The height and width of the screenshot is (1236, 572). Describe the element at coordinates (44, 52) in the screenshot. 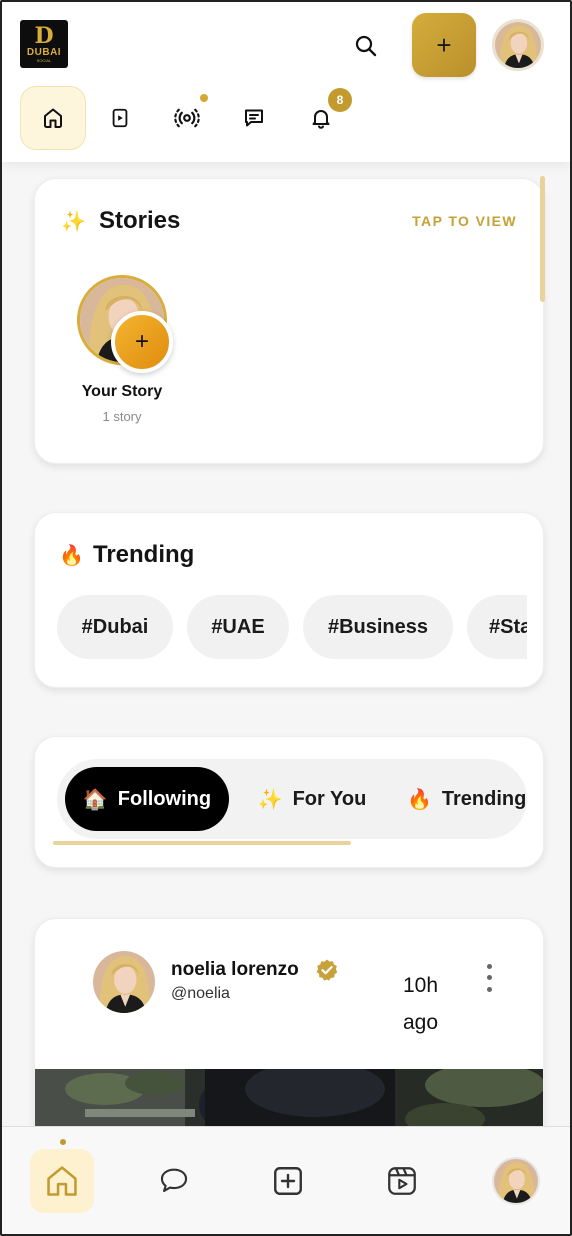

I see `logo-word: DUBAI` at that location.